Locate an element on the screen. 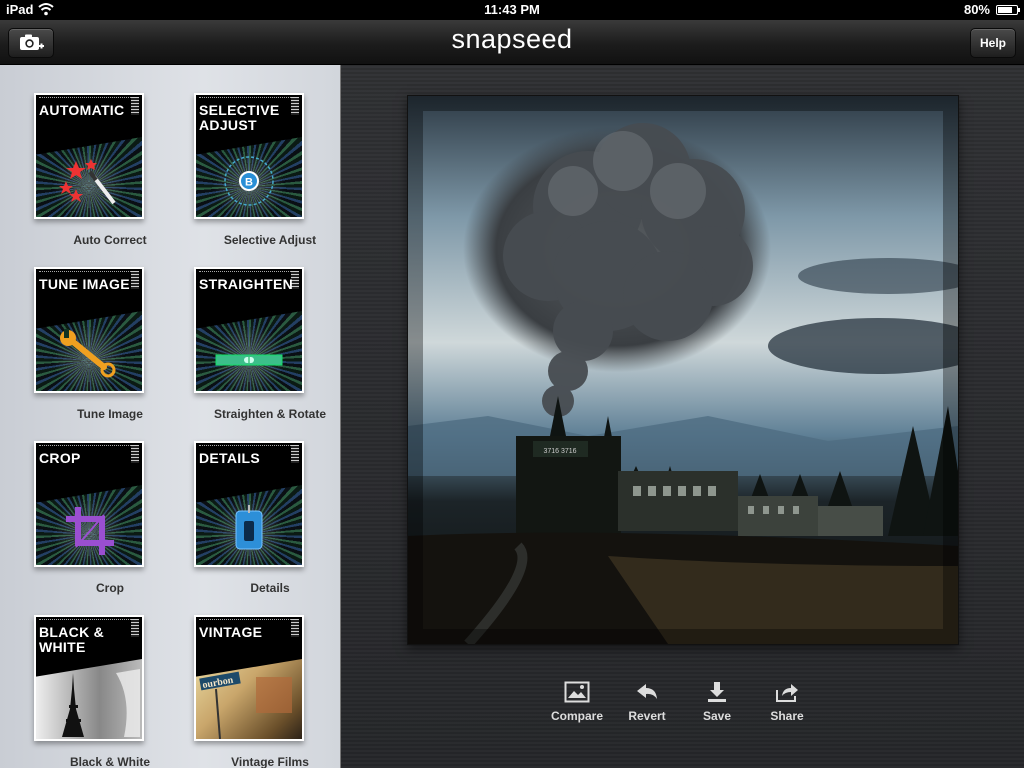 This screenshot has height=768, width=1024. tile-art: B is located at coordinates (249, 177).